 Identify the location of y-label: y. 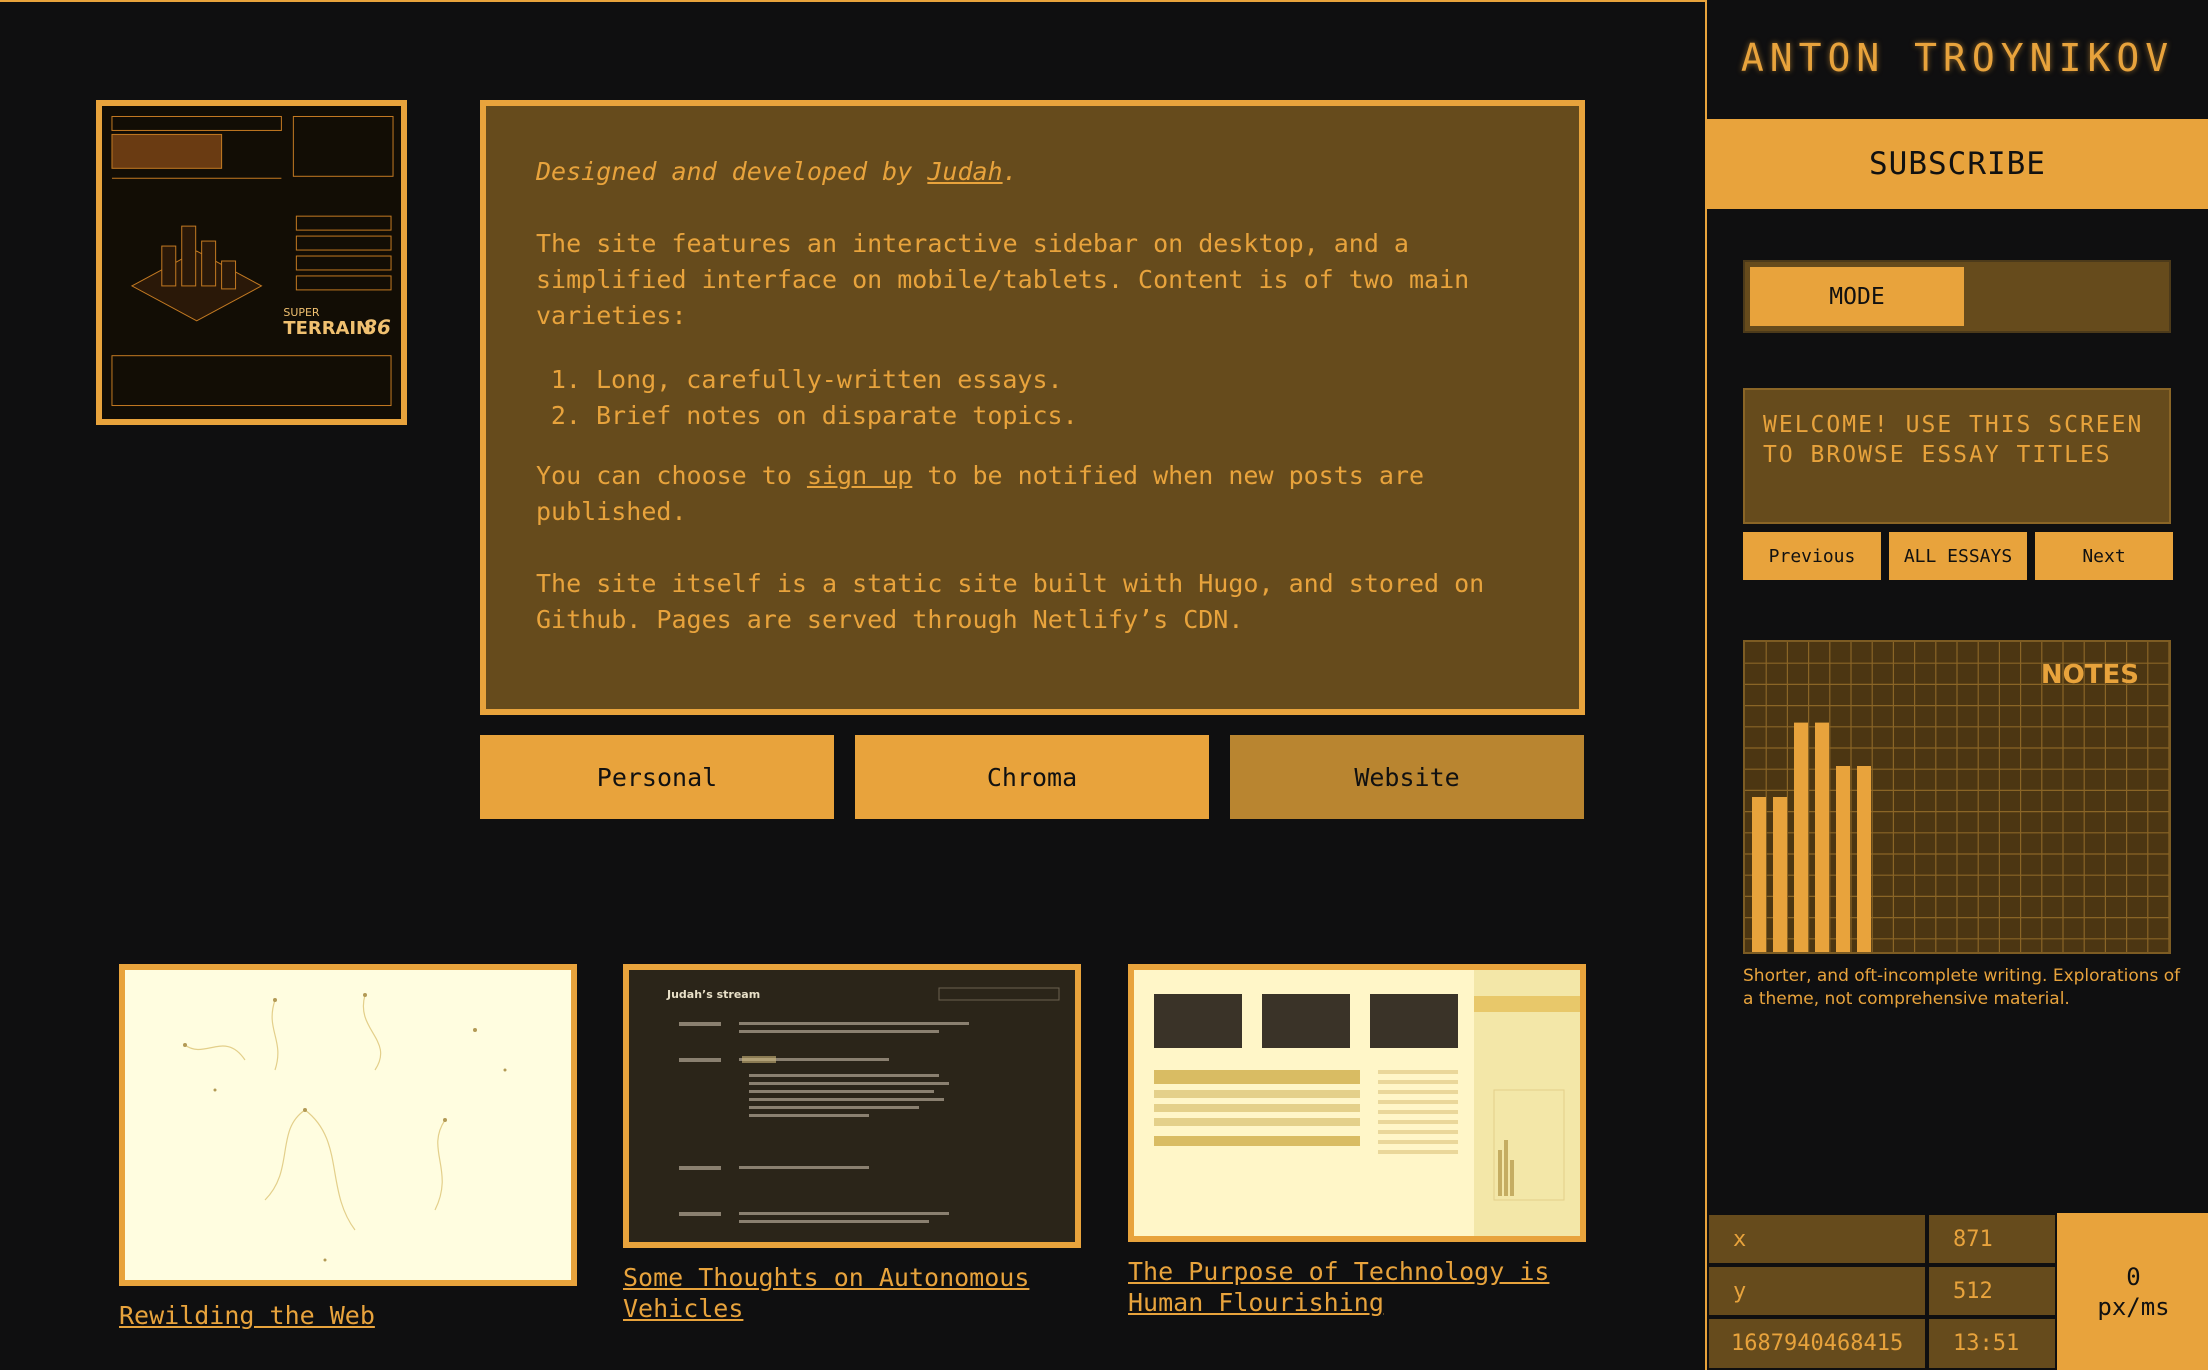
(1817, 1291).